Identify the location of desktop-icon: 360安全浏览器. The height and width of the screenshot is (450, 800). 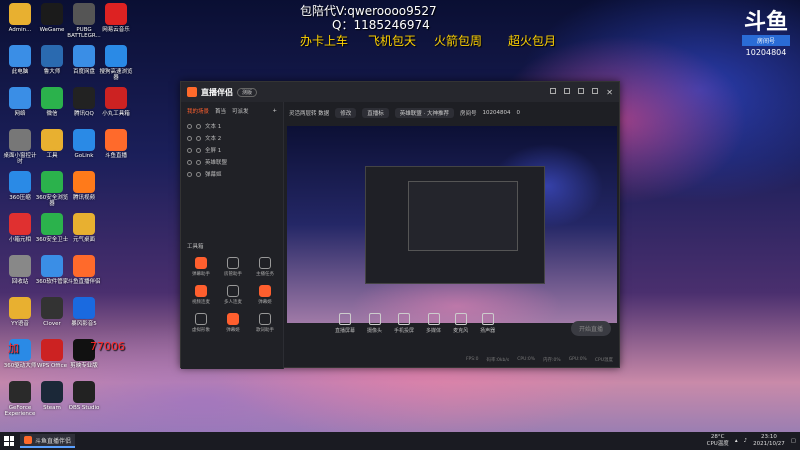
(52, 189).